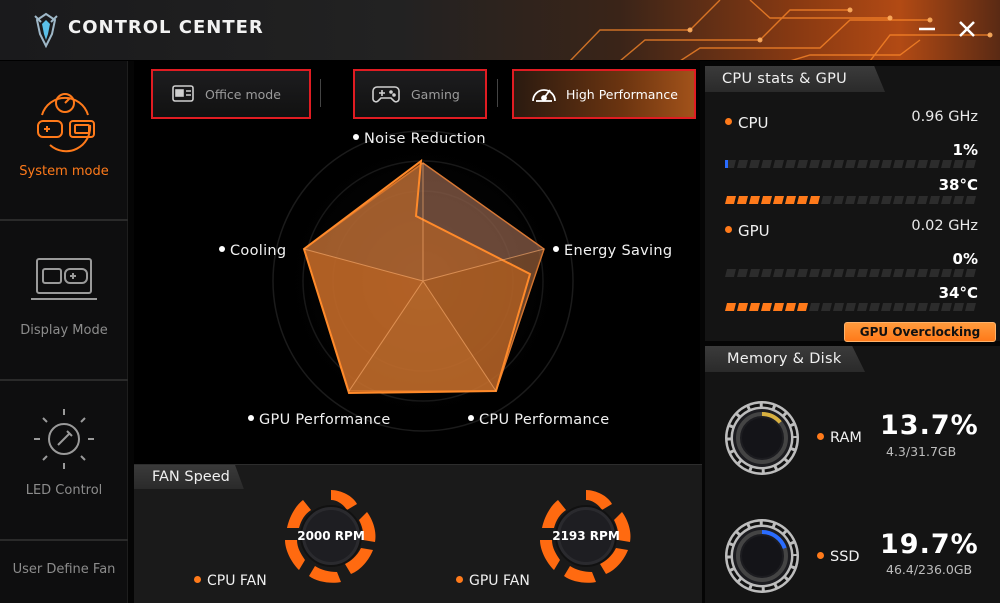 The width and height of the screenshot is (1000, 603). I want to click on ram-detail: 4.3/31.7GB, so click(921, 451).